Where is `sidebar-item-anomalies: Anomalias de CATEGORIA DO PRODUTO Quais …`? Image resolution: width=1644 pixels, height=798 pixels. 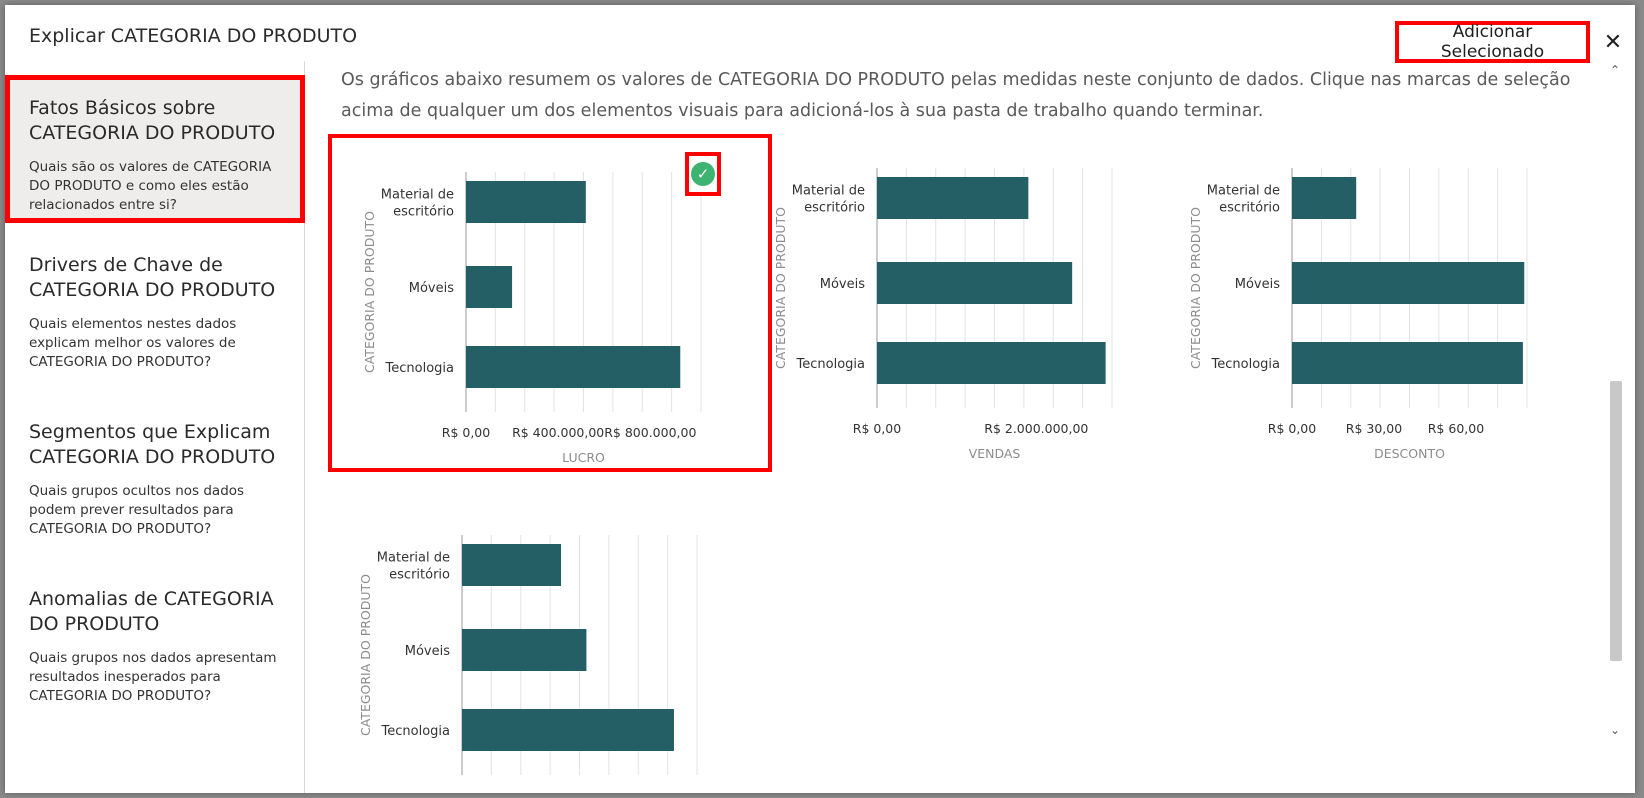
sidebar-item-anomalies: Anomalias de CATEGORIA DO PRODUTO Quais … is located at coordinates (155, 642).